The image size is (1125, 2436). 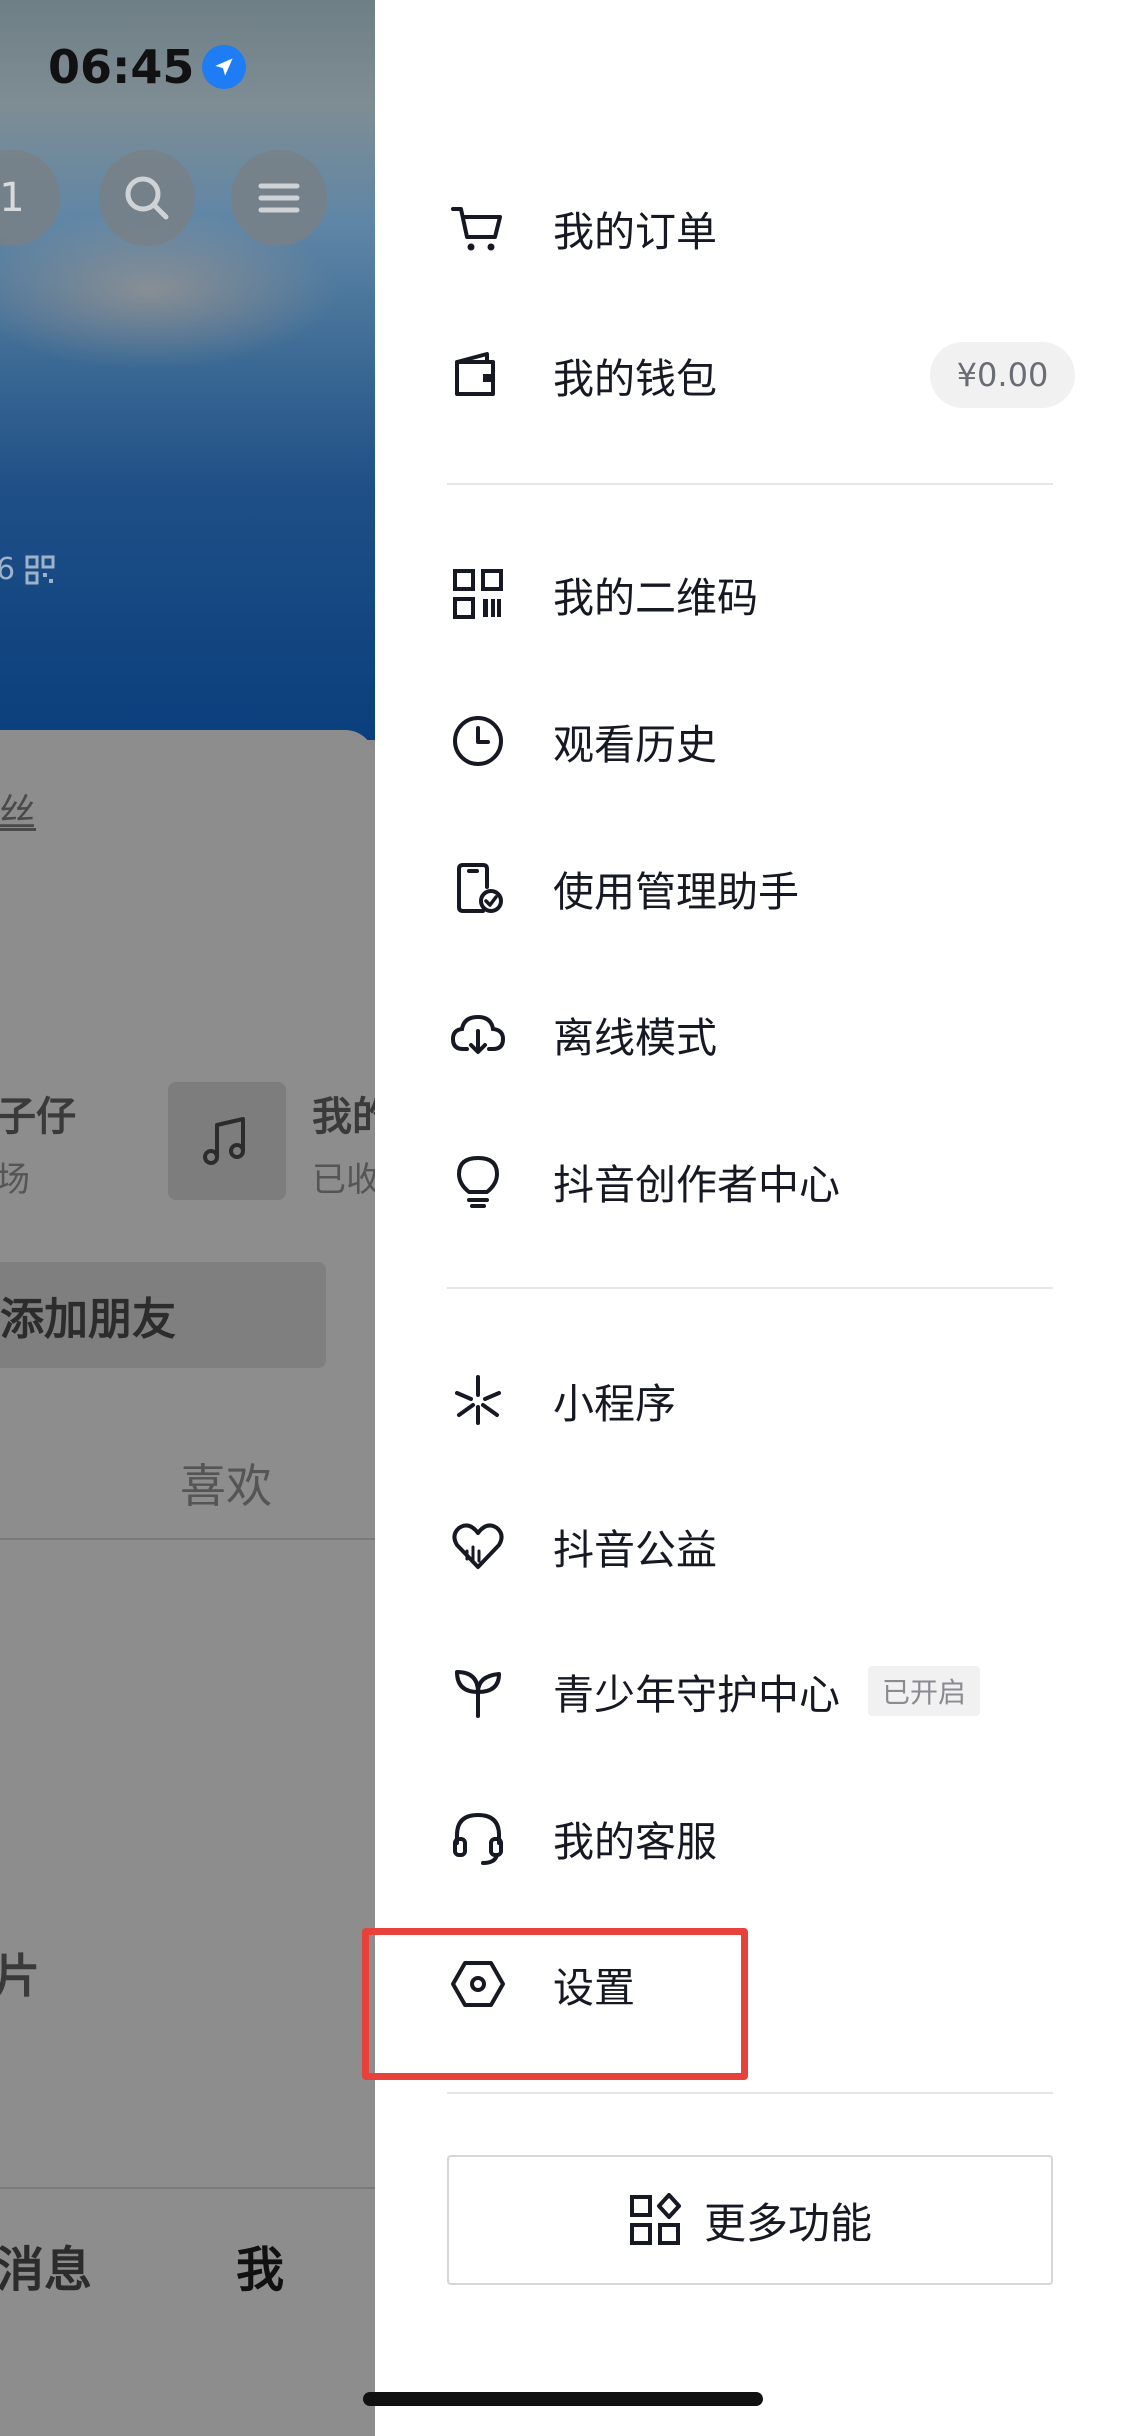 What do you see at coordinates (40, 569) in the screenshot?
I see `qrcode-small-icon` at bounding box center [40, 569].